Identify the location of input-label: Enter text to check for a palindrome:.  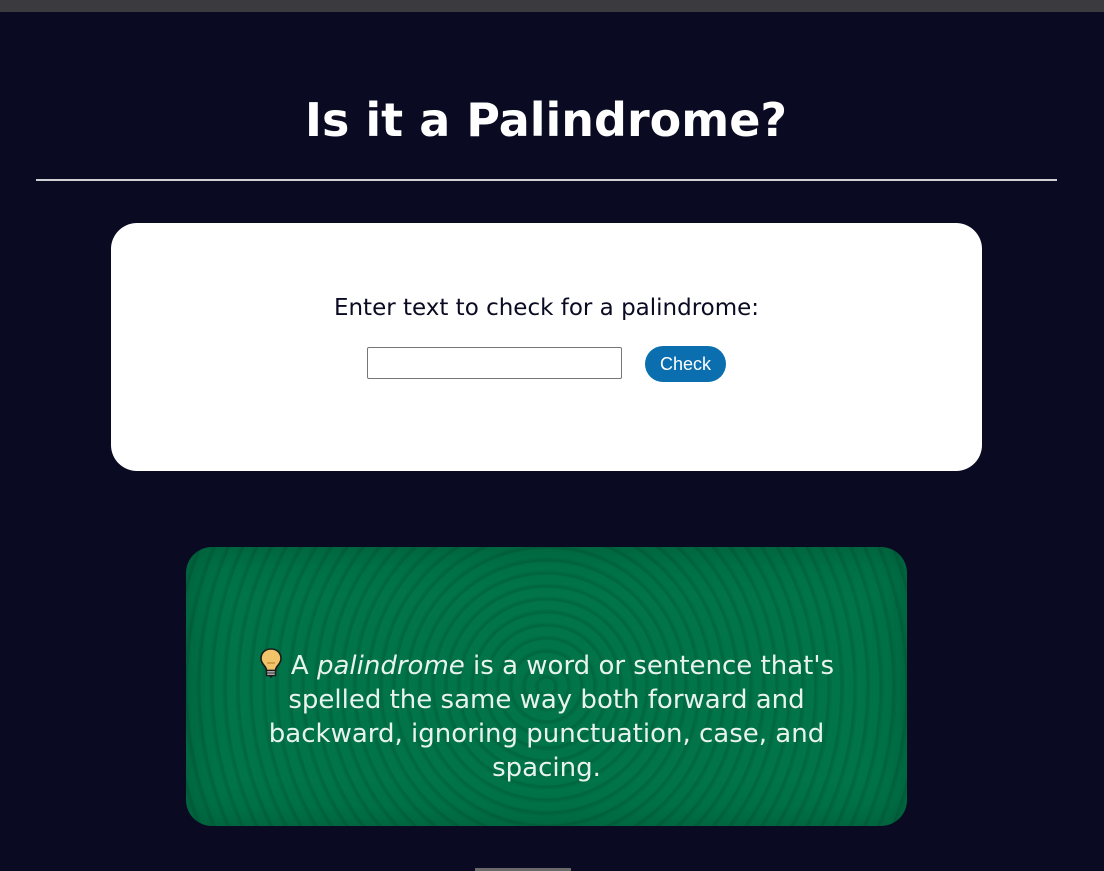
(546, 308).